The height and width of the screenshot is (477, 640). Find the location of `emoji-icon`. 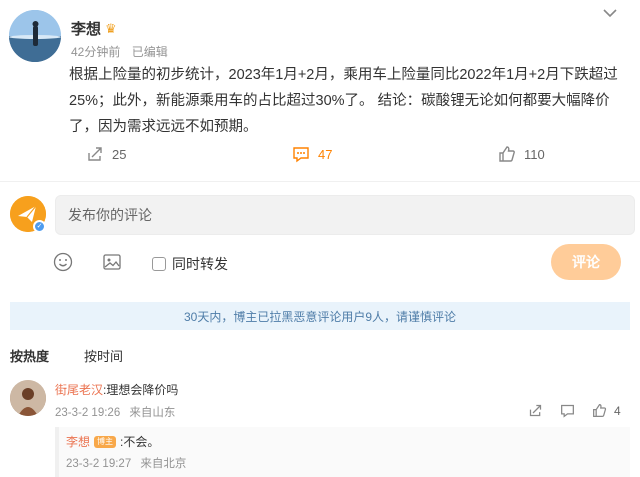

emoji-icon is located at coordinates (63, 262).